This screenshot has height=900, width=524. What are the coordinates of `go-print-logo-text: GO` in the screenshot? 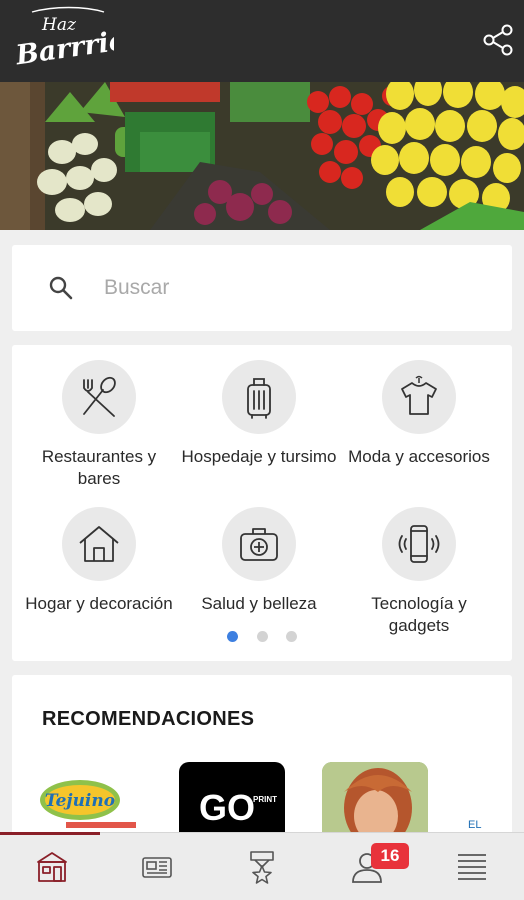 It's located at (227, 807).